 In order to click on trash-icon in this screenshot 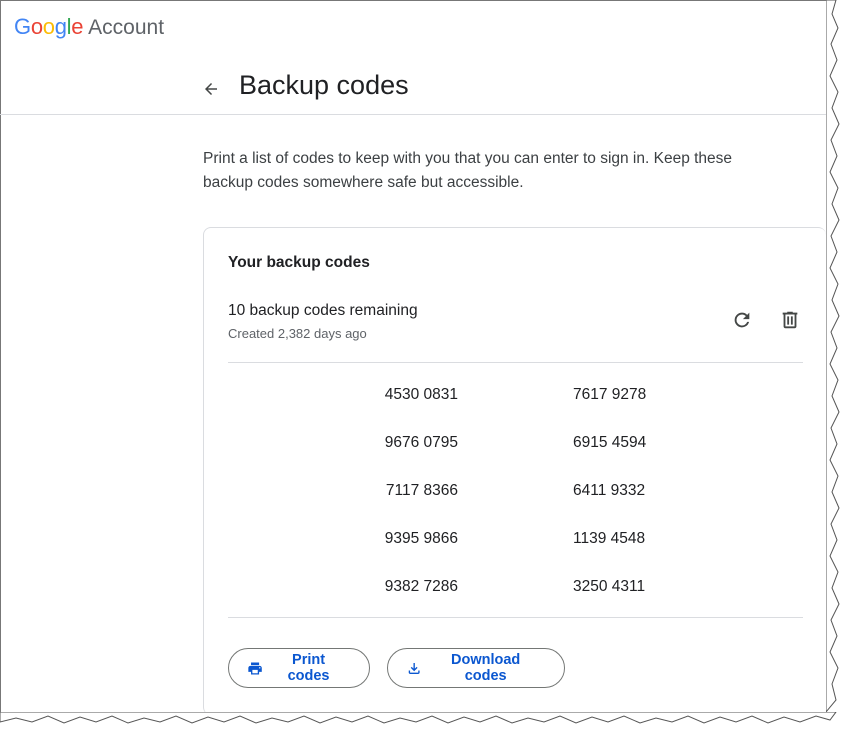, I will do `click(790, 320)`.